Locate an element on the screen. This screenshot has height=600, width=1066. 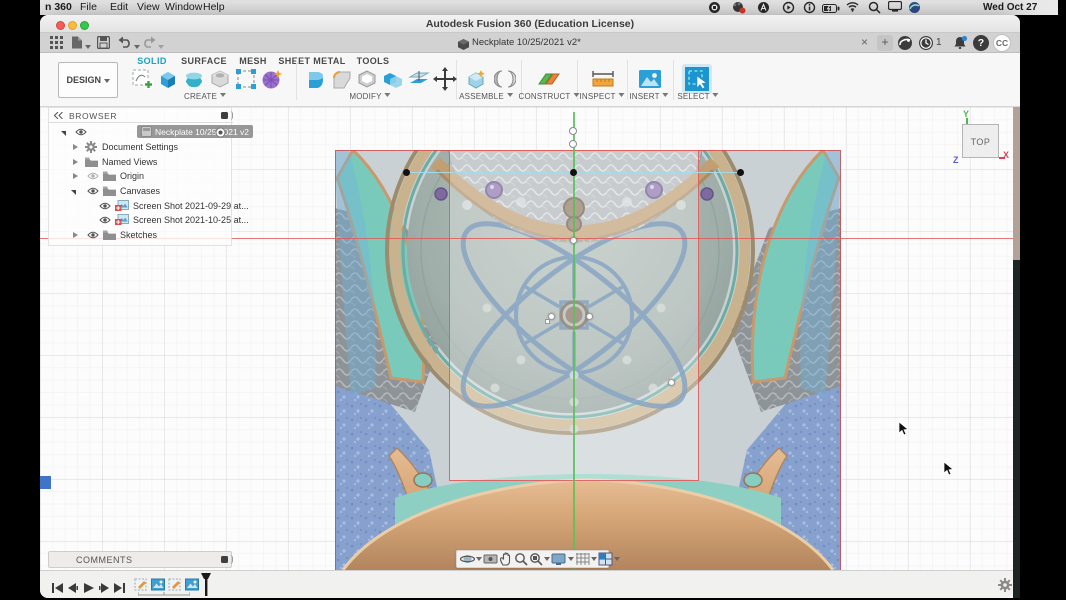
panel-flyout-icon is located at coordinates (231, 115).